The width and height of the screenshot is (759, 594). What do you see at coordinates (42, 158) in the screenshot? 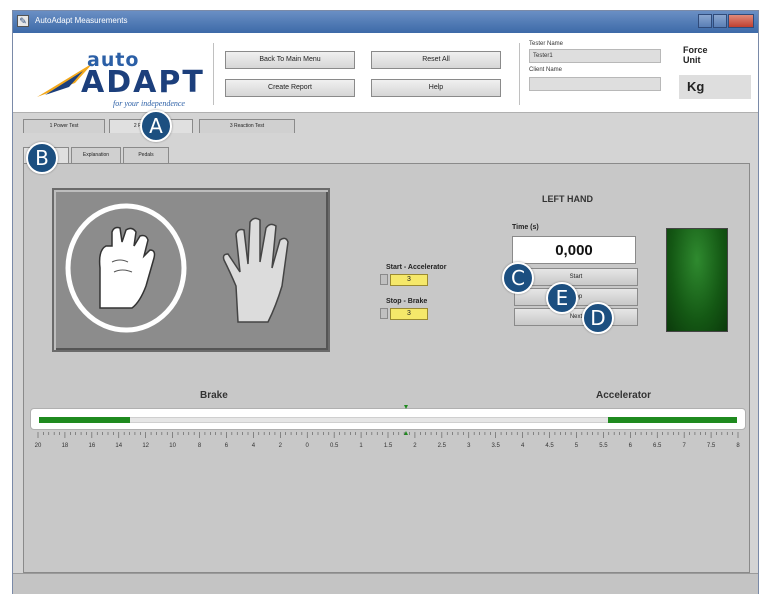
I see `callout-badge-b: B` at bounding box center [42, 158].